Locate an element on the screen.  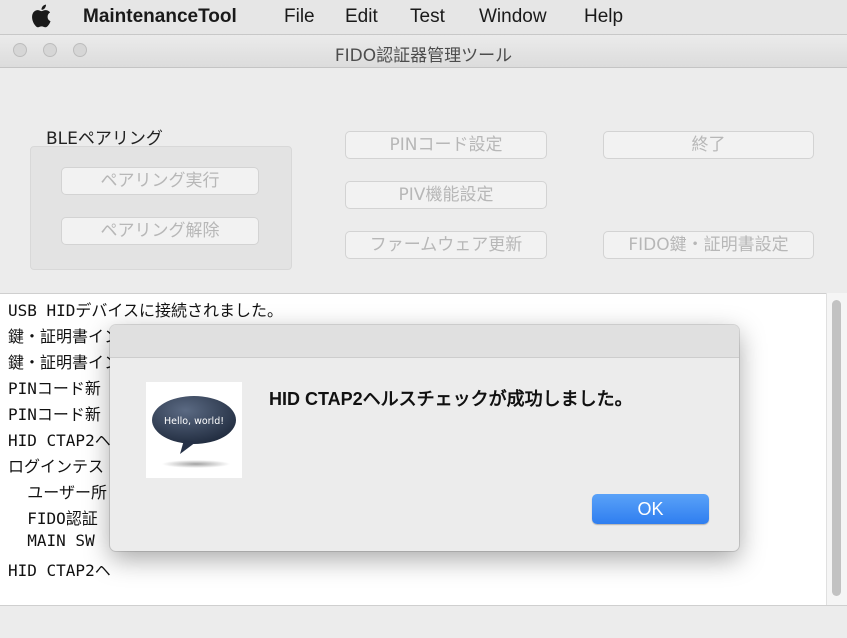
icon-bubble-text: Hello, world! is located at coordinates (194, 421).